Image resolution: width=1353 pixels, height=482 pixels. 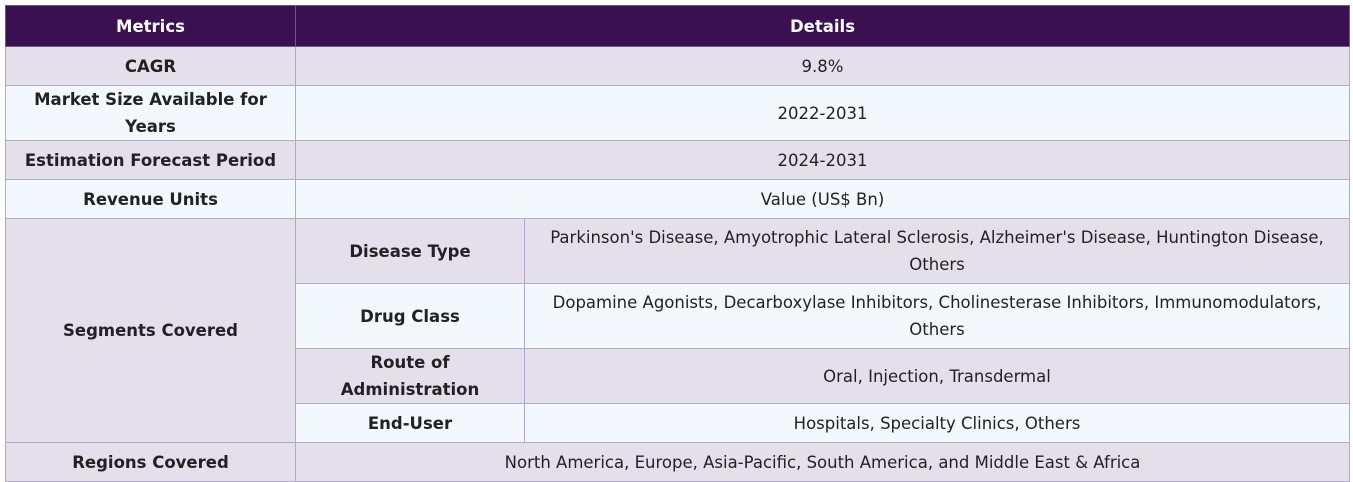 I want to click on end-user-value: Hospitals, Specialty Clinics, Others, so click(x=937, y=423).